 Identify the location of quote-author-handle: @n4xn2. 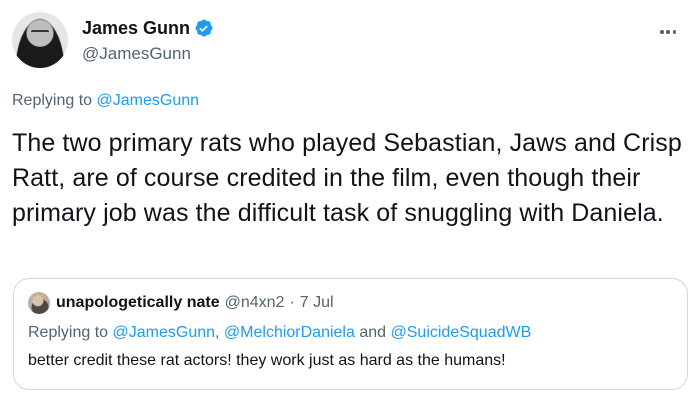
(254, 302).